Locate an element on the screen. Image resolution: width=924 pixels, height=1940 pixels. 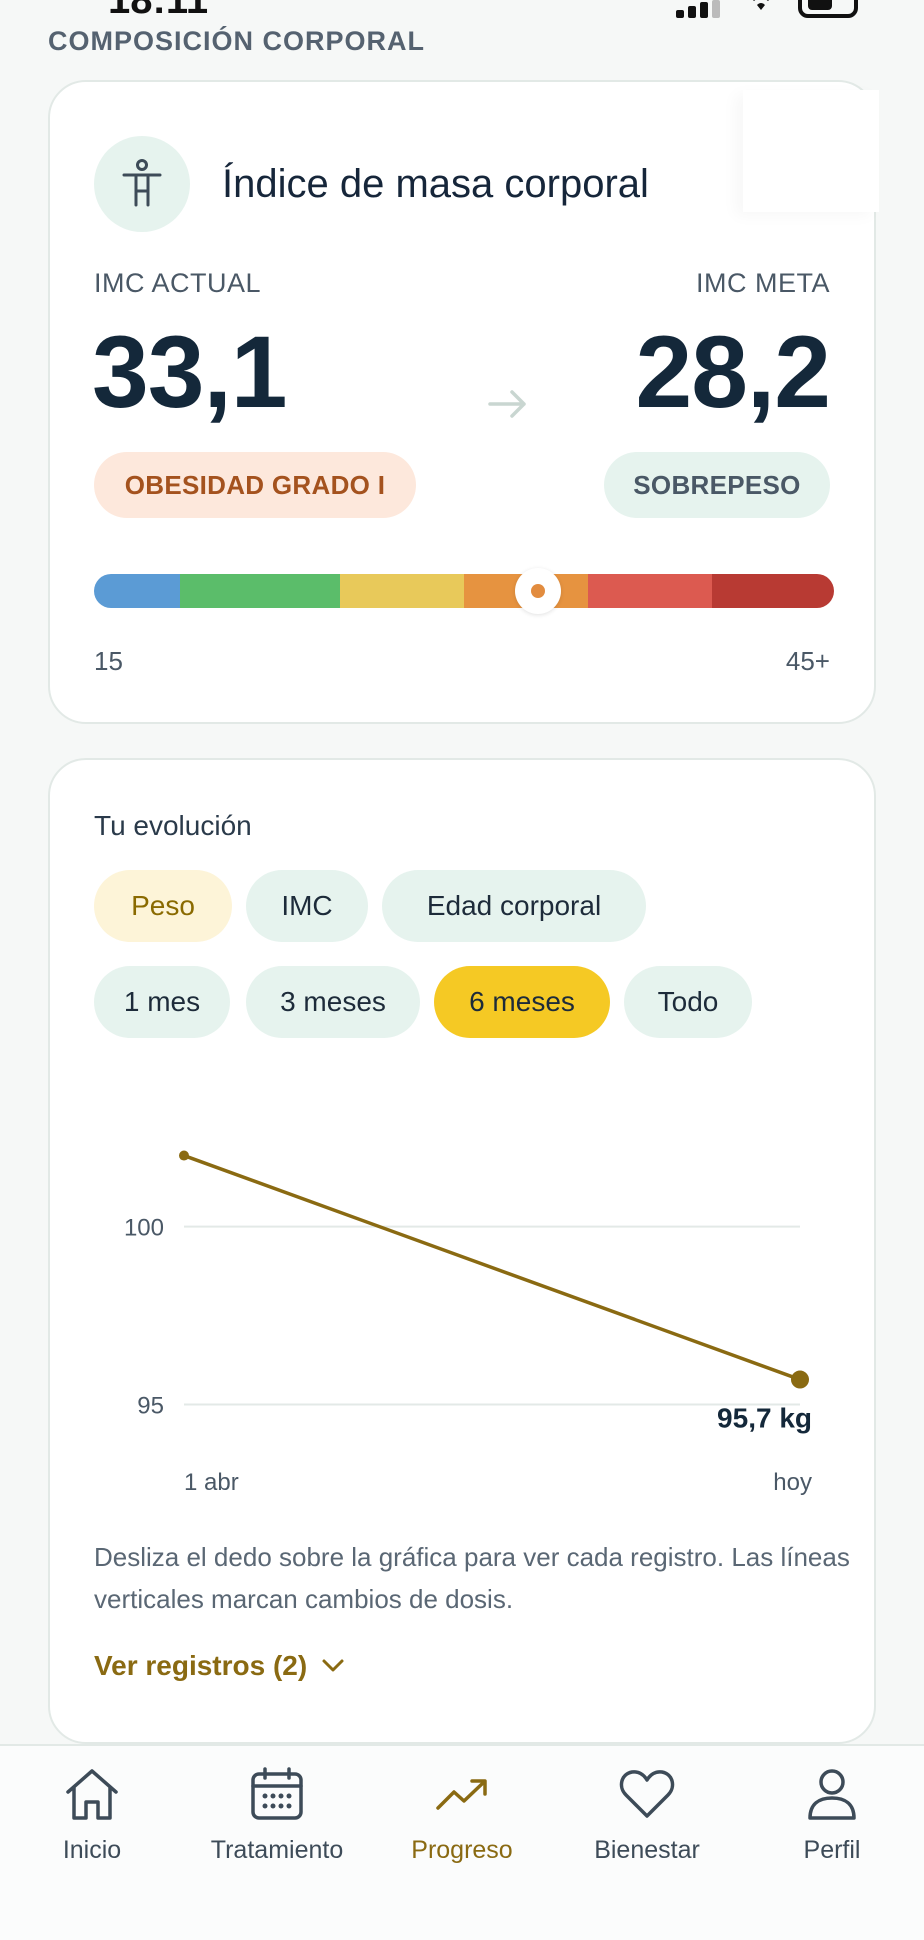
tab-wellbeing: Bienestar is located at coordinates (647, 1815).